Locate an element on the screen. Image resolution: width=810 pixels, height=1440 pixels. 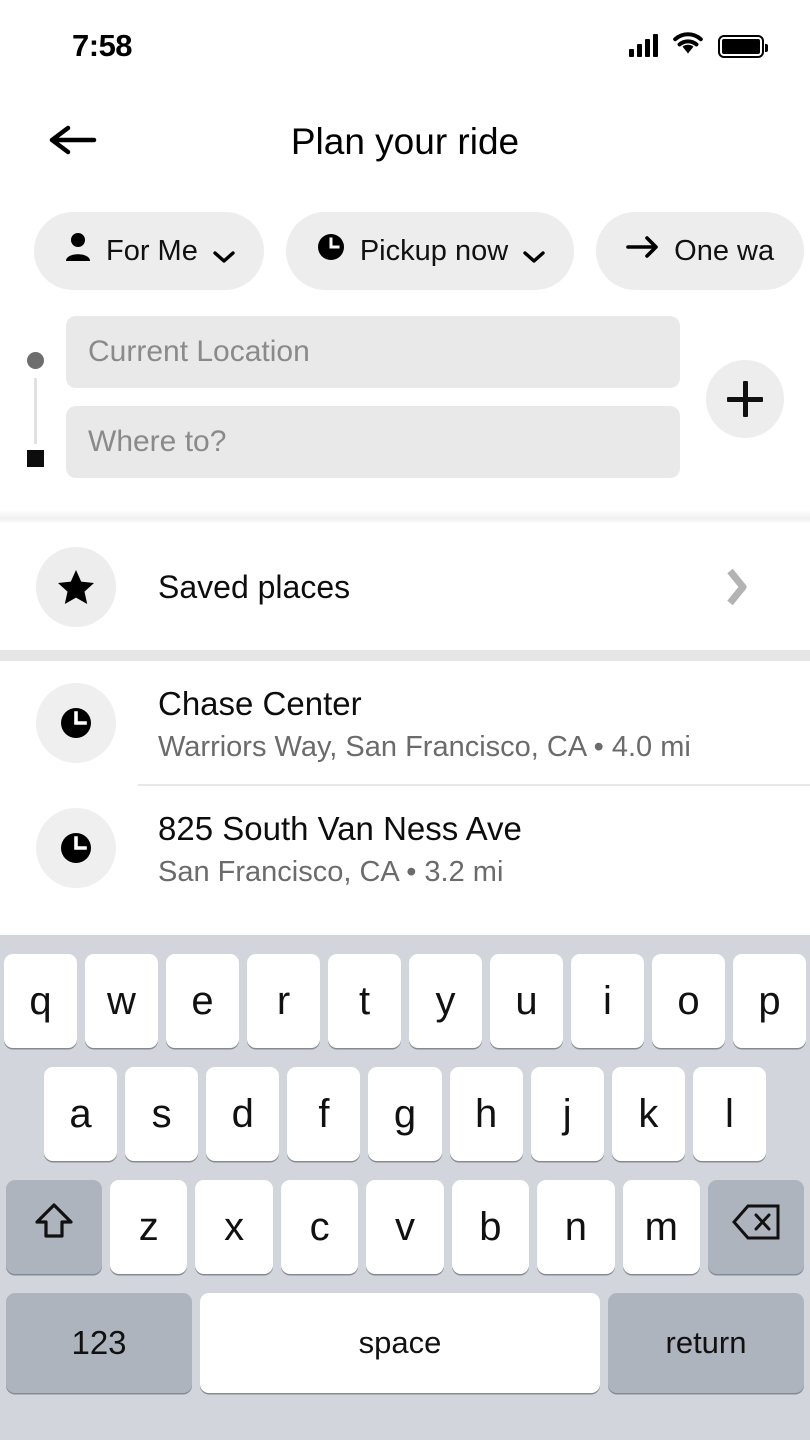
keyboard-row-1: q w e r t y u i o p is located at coordinates (405, 1001).